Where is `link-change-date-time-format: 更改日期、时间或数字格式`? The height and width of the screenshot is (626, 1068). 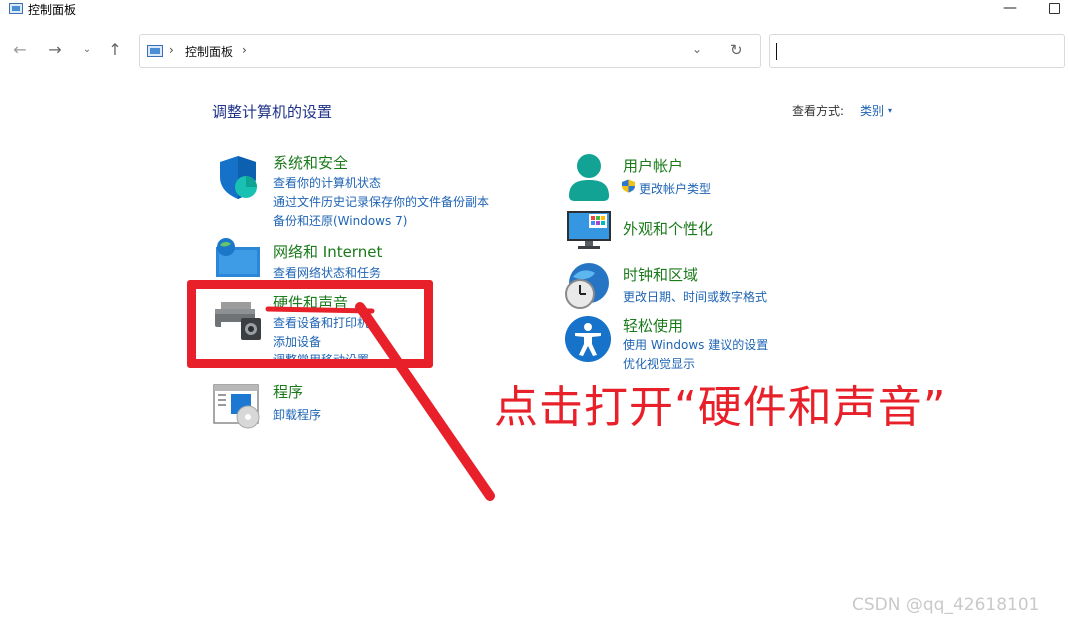
link-change-date-time-format: 更改日期、时间或数字格式 is located at coordinates (695, 296).